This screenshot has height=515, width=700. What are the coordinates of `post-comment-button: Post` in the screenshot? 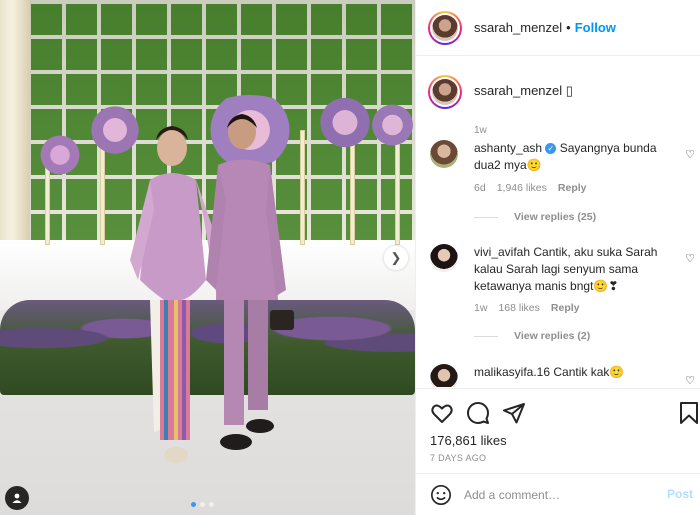 It's located at (680, 494).